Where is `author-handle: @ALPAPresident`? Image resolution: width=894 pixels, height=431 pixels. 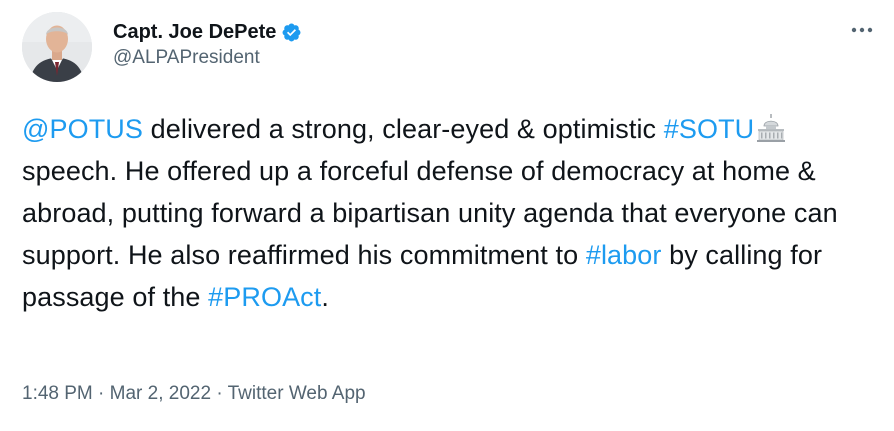 author-handle: @ALPAPresident is located at coordinates (207, 58).